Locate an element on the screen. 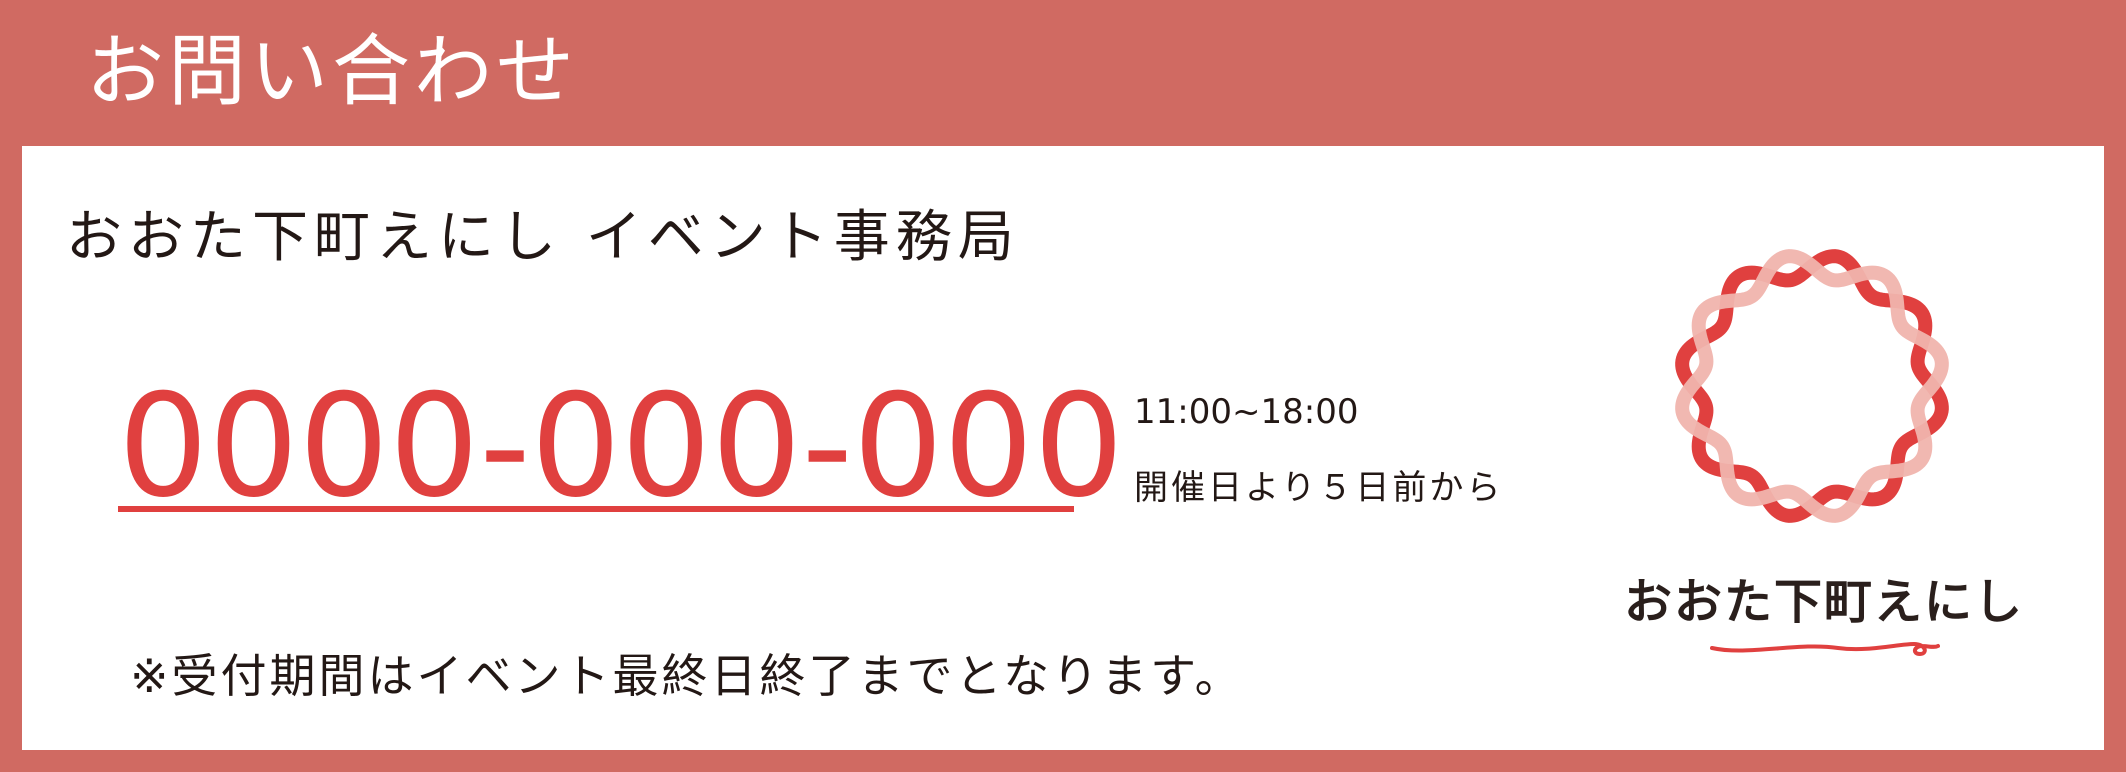 Image resolution: width=2126 pixels, height=772 pixels. squiggle-underline-icon is located at coordinates (1825, 649).